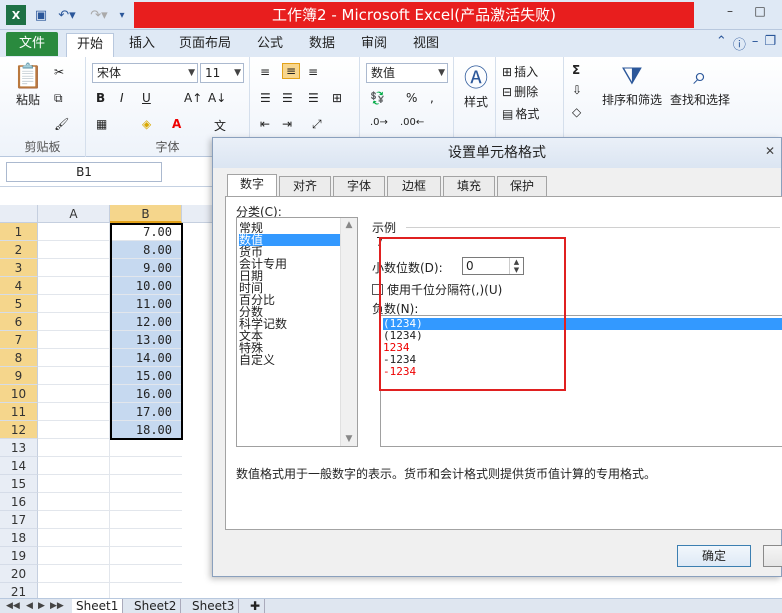 The width and height of the screenshot is (782, 613). I want to click on cell-b: 18.00, so click(146, 430).